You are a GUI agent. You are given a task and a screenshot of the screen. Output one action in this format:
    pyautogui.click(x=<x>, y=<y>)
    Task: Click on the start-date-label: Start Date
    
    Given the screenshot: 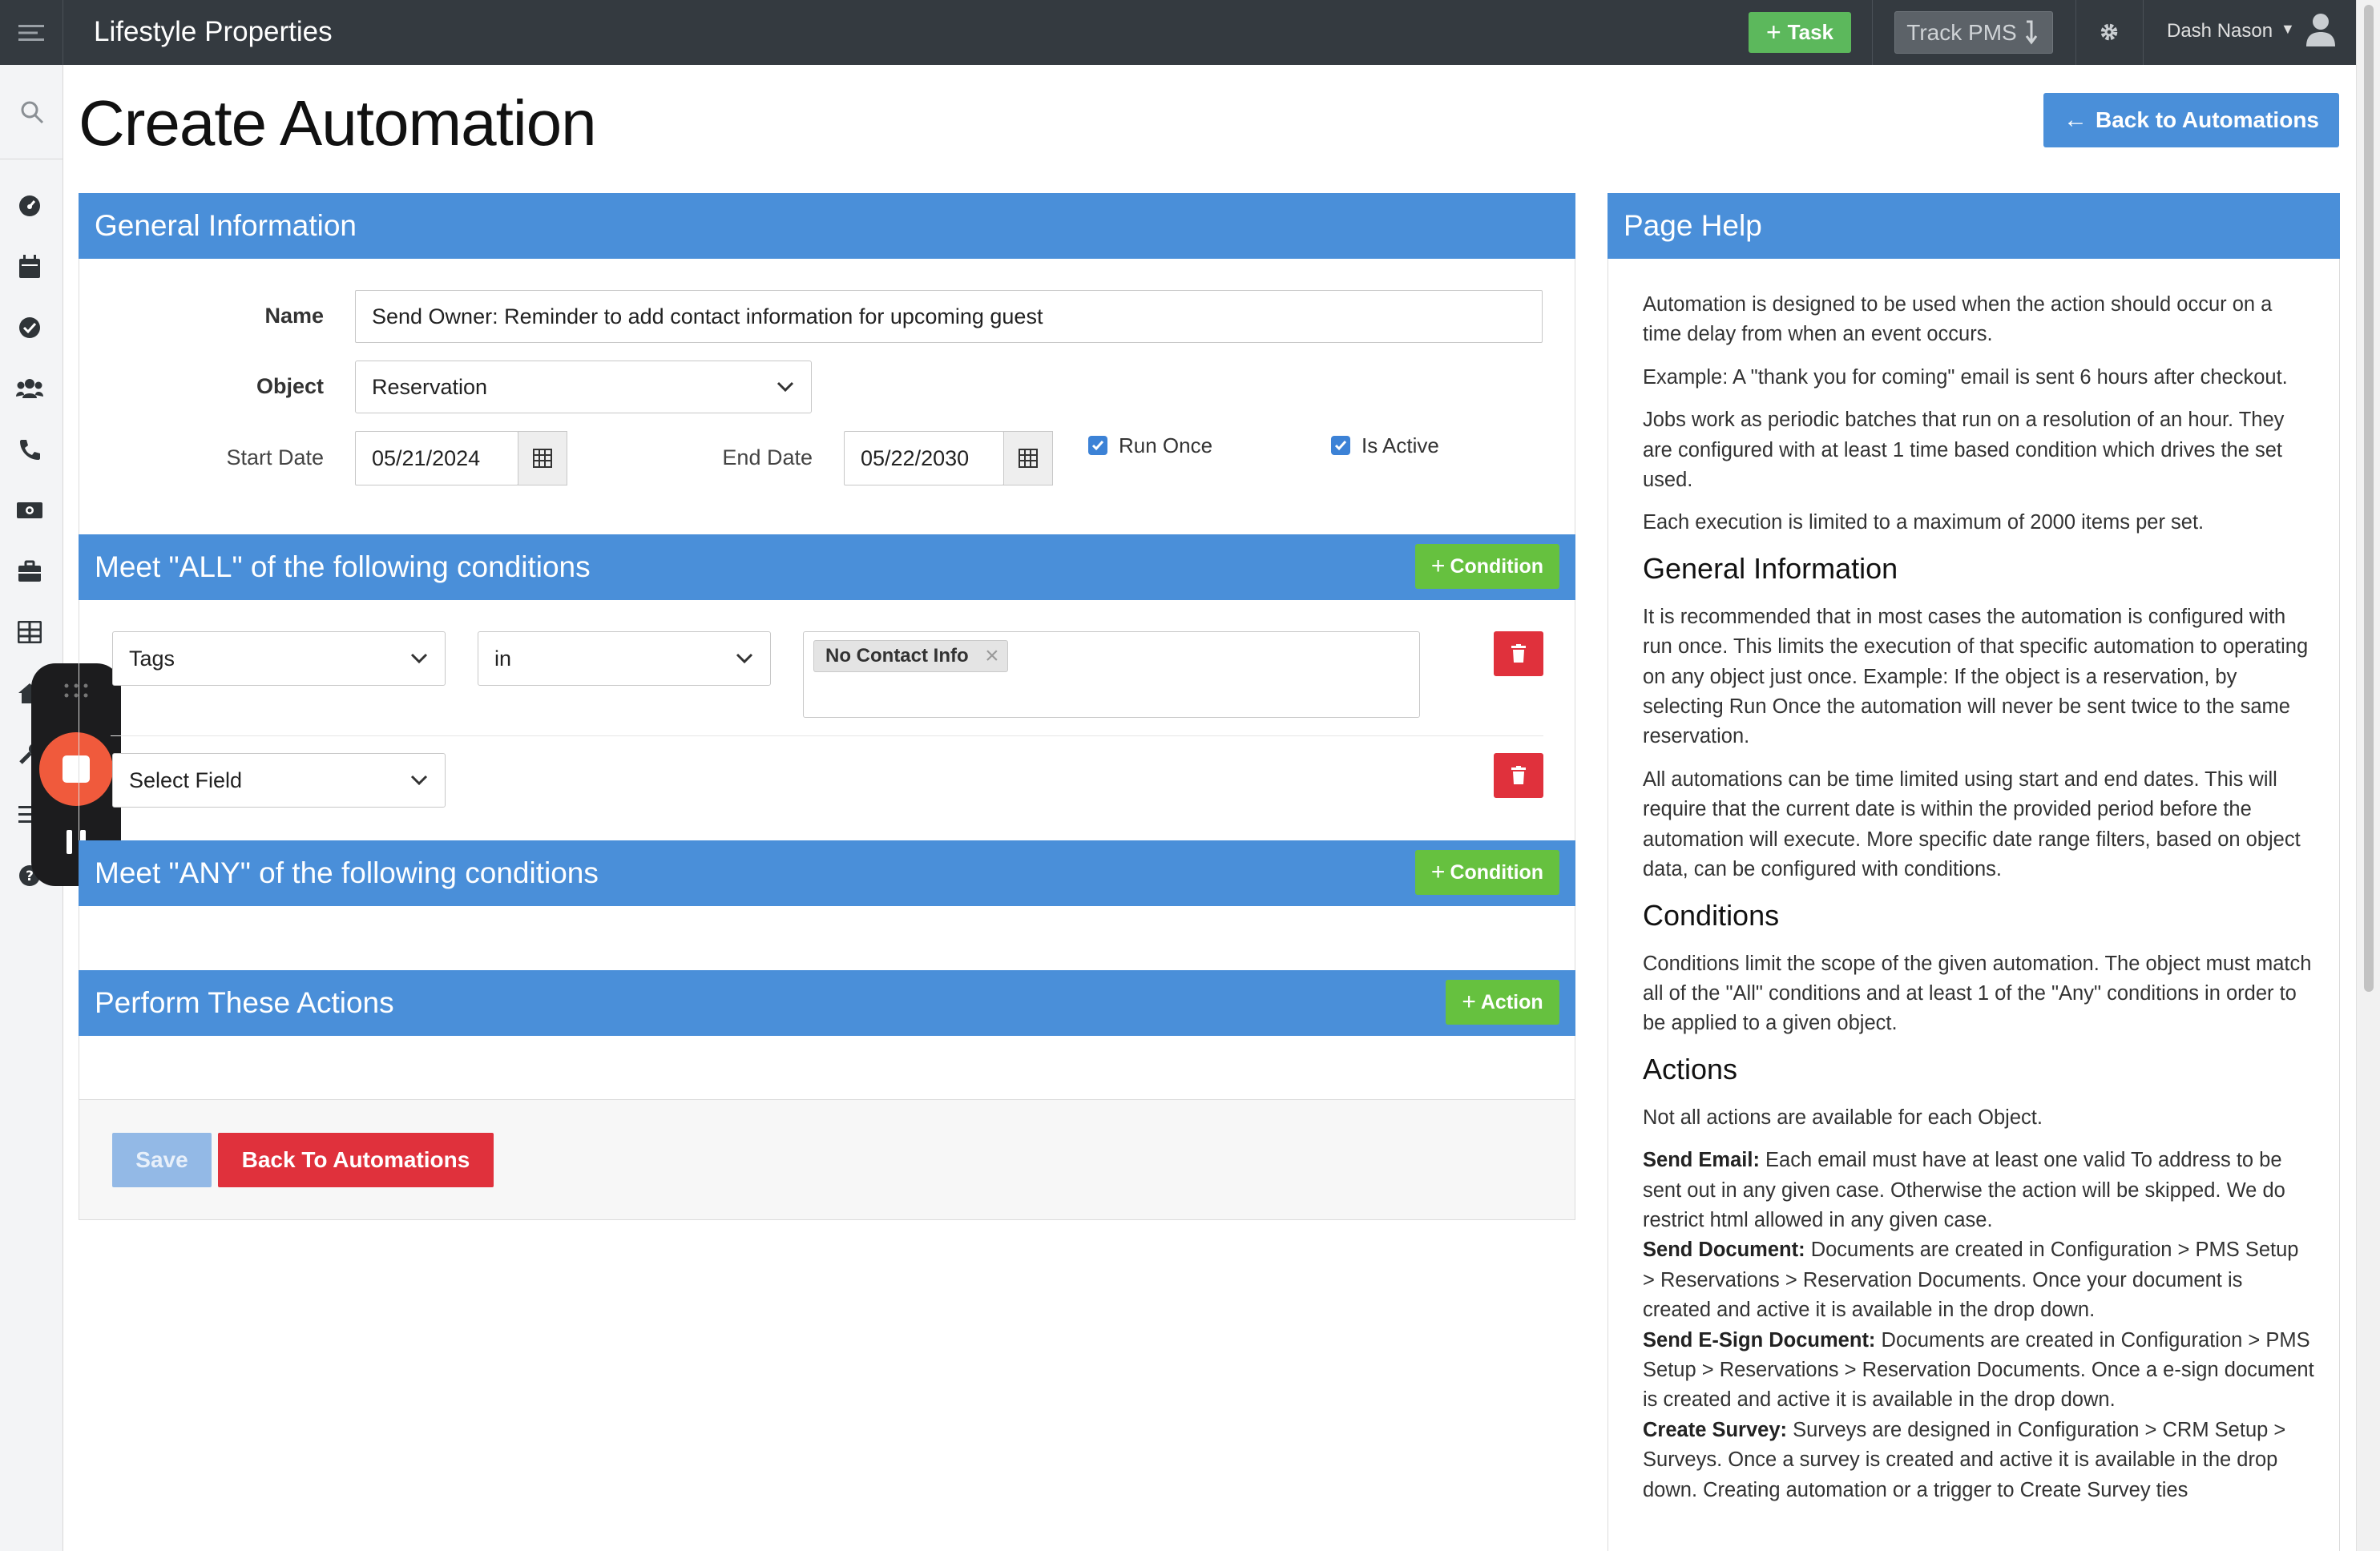 What is the action you would take?
    pyautogui.click(x=275, y=457)
    